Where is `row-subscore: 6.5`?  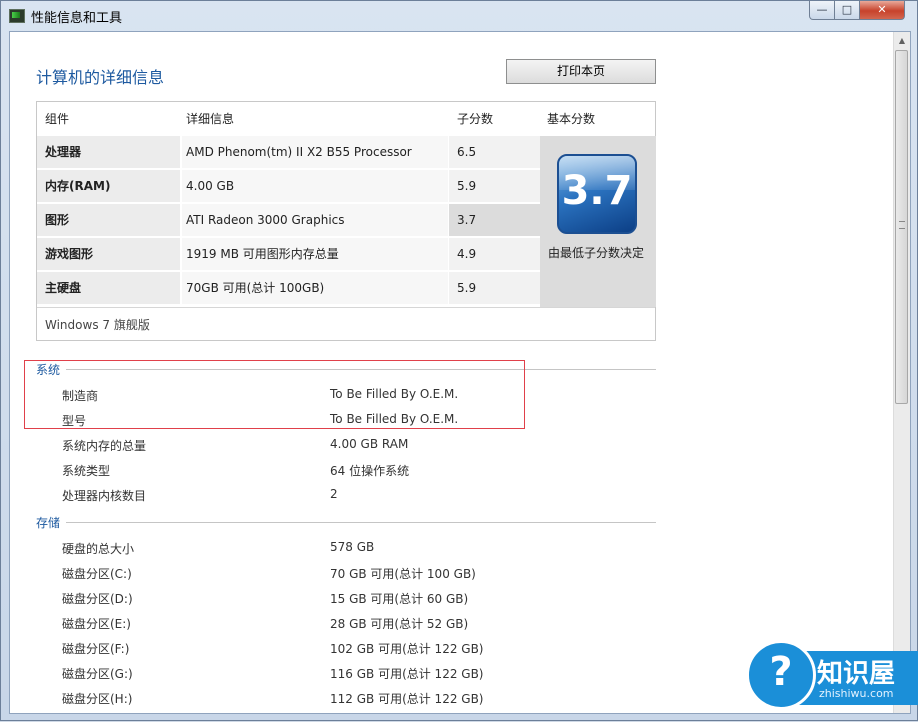
row-subscore: 6.5 is located at coordinates (494, 152).